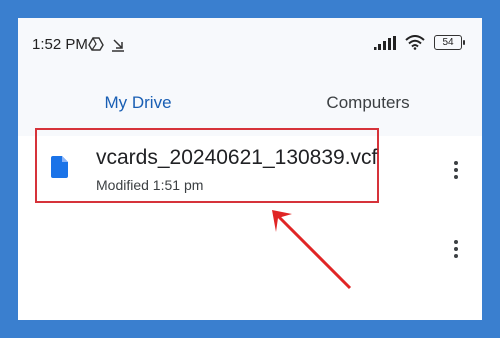 Image resolution: width=500 pixels, height=338 pixels. I want to click on download-icon, so click(118, 45).